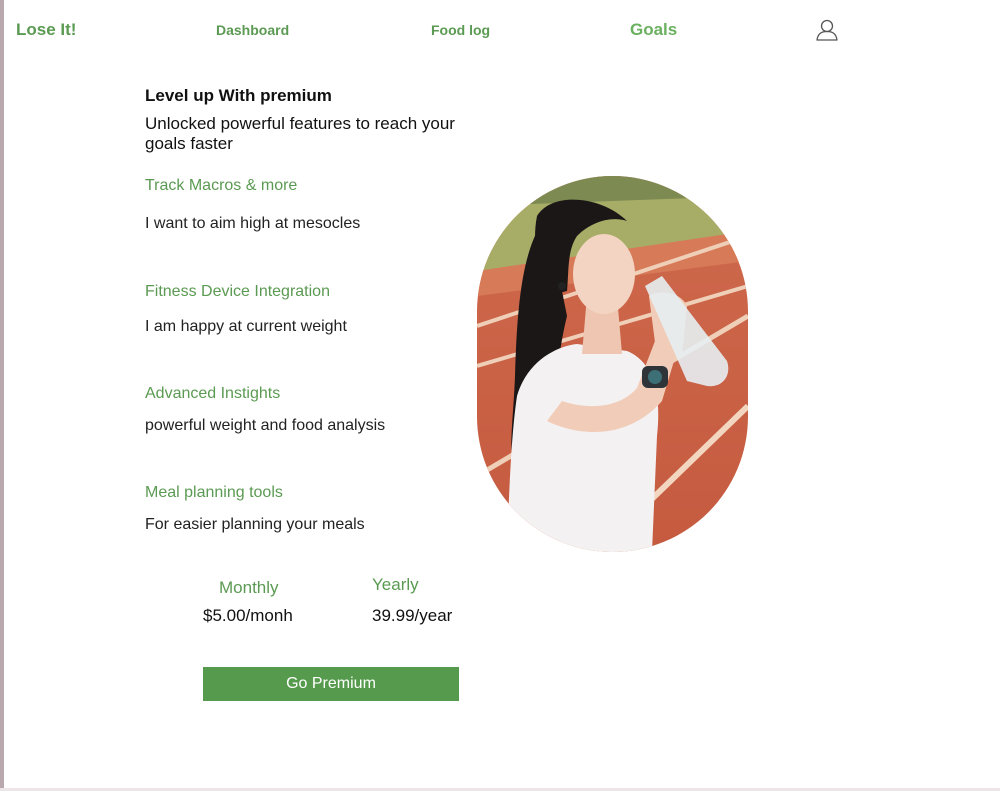  Describe the element at coordinates (237, 291) in the screenshot. I see `feature-title-device: Fitness Device Integration` at that location.